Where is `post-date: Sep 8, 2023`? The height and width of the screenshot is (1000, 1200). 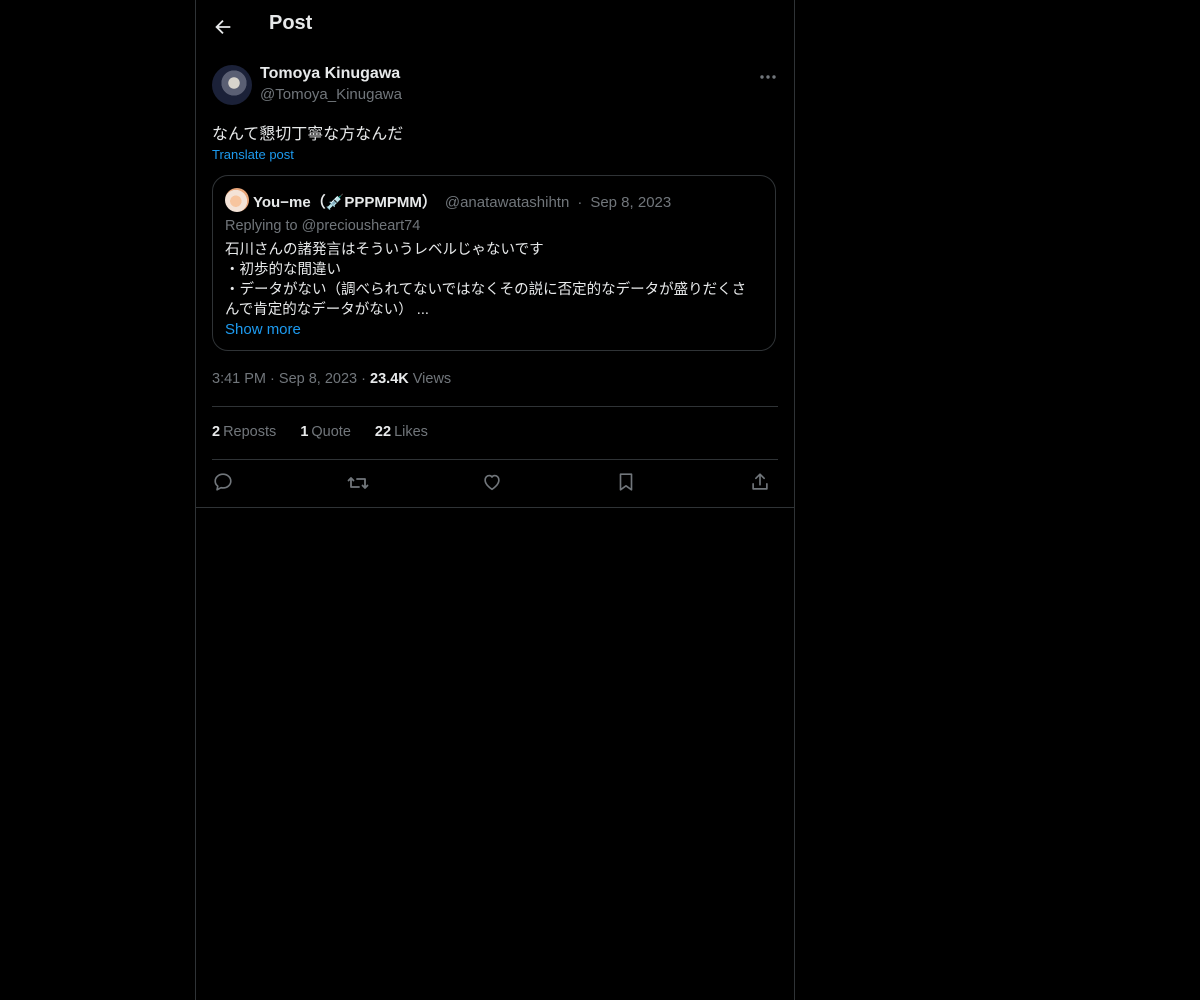
post-date: Sep 8, 2023 is located at coordinates (318, 379).